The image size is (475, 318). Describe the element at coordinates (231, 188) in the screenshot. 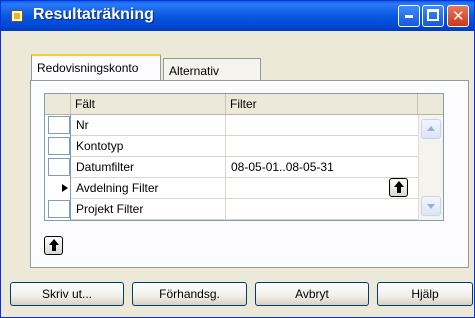

I see `table-row-current: Avdelning Filter` at that location.